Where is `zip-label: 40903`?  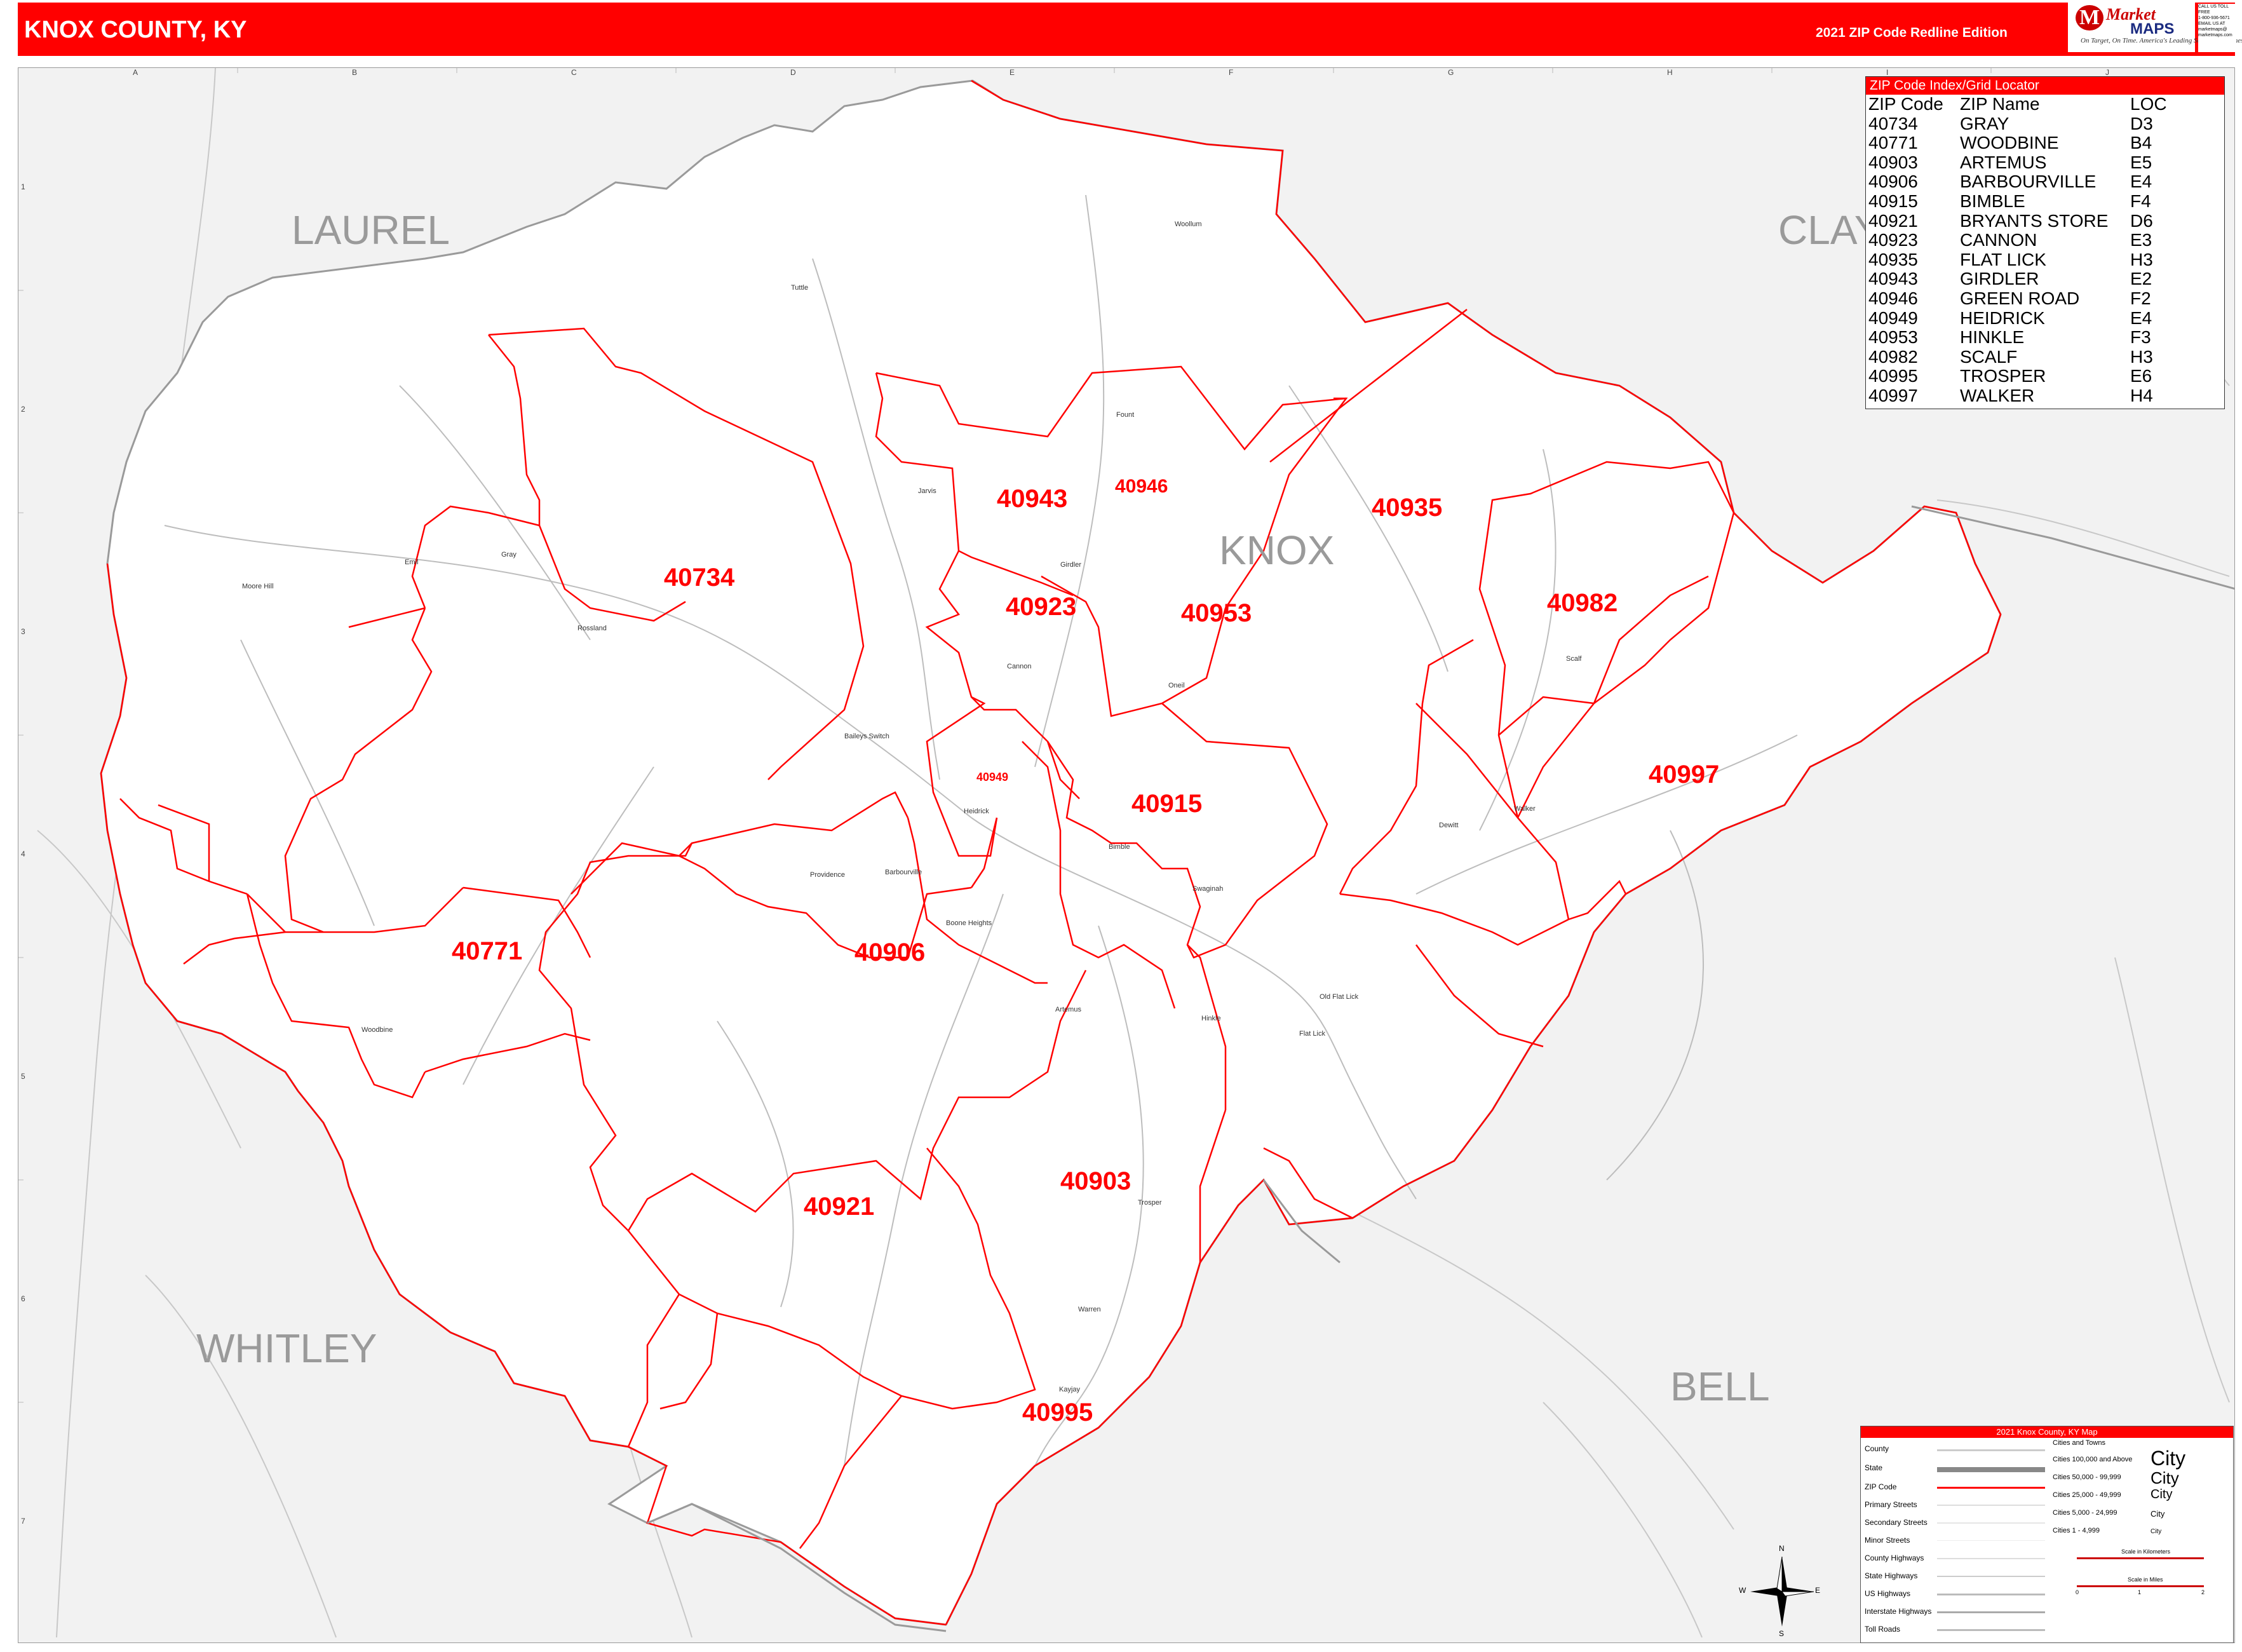 zip-label: 40903 is located at coordinates (1095, 1181).